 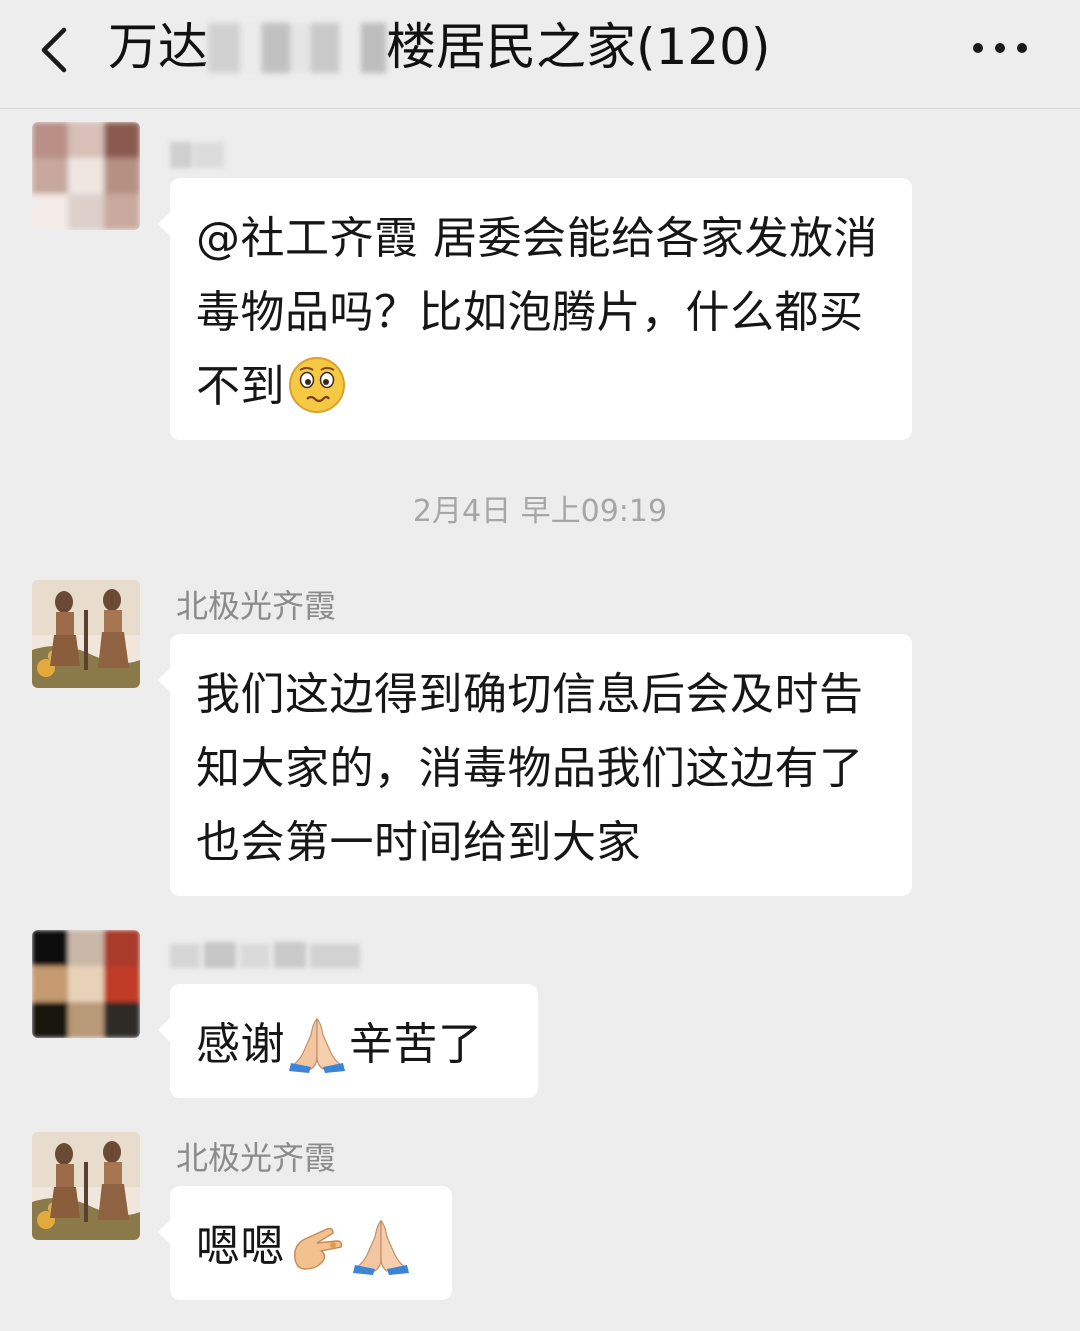 I want to click on message-text-after: 辛苦了, so click(x=416, y=1044).